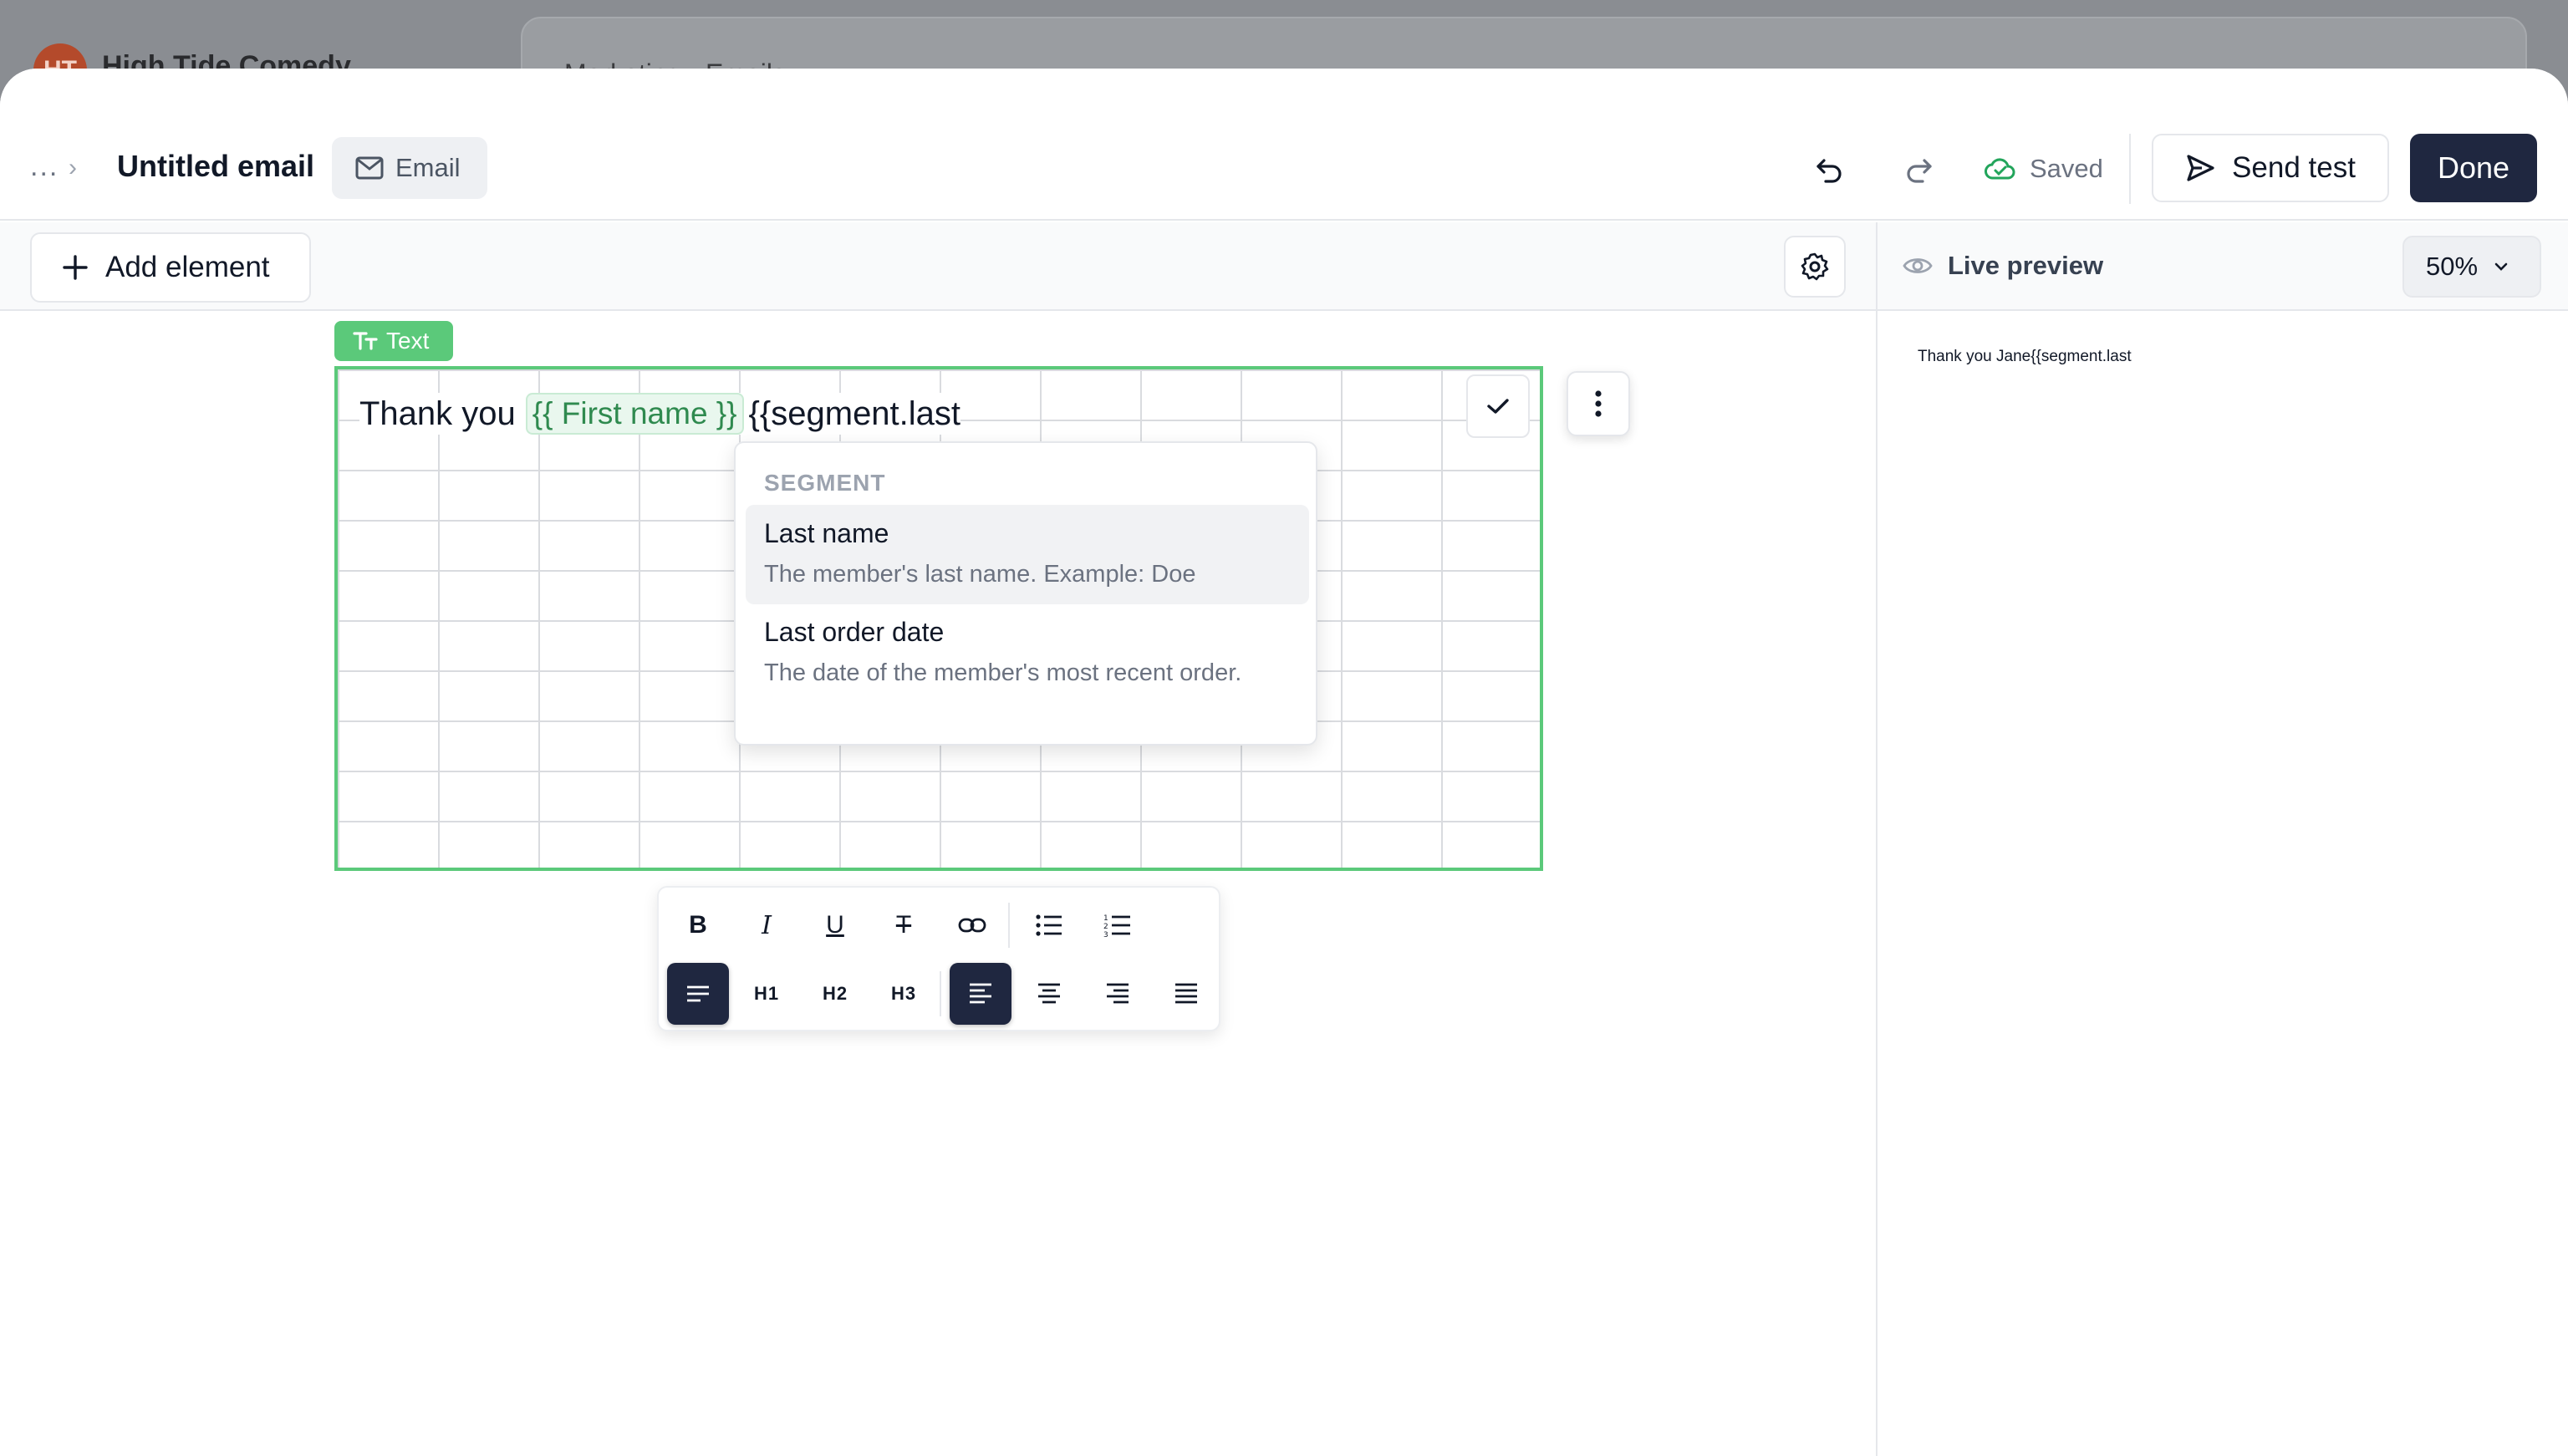  Describe the element at coordinates (854, 413) in the screenshot. I see `typed-merge-text: {{segment.last` at that location.